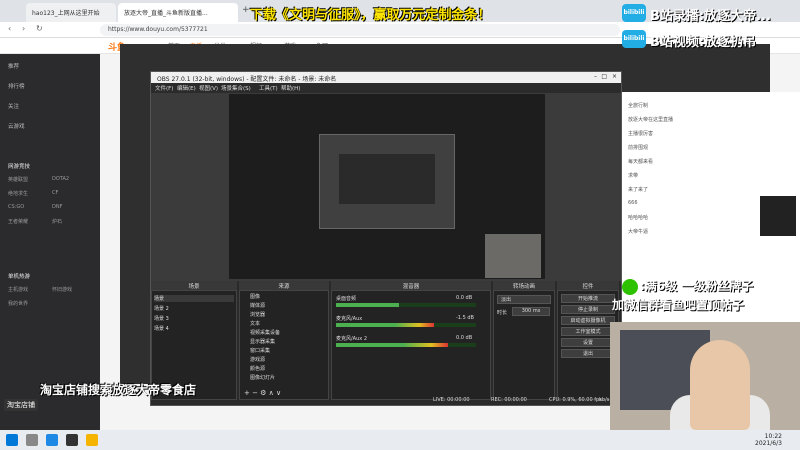 This screenshot has height=450, width=800. What do you see at coordinates (588, 309) in the screenshot?
I see `stop-recording-button: 停止录制` at bounding box center [588, 309].